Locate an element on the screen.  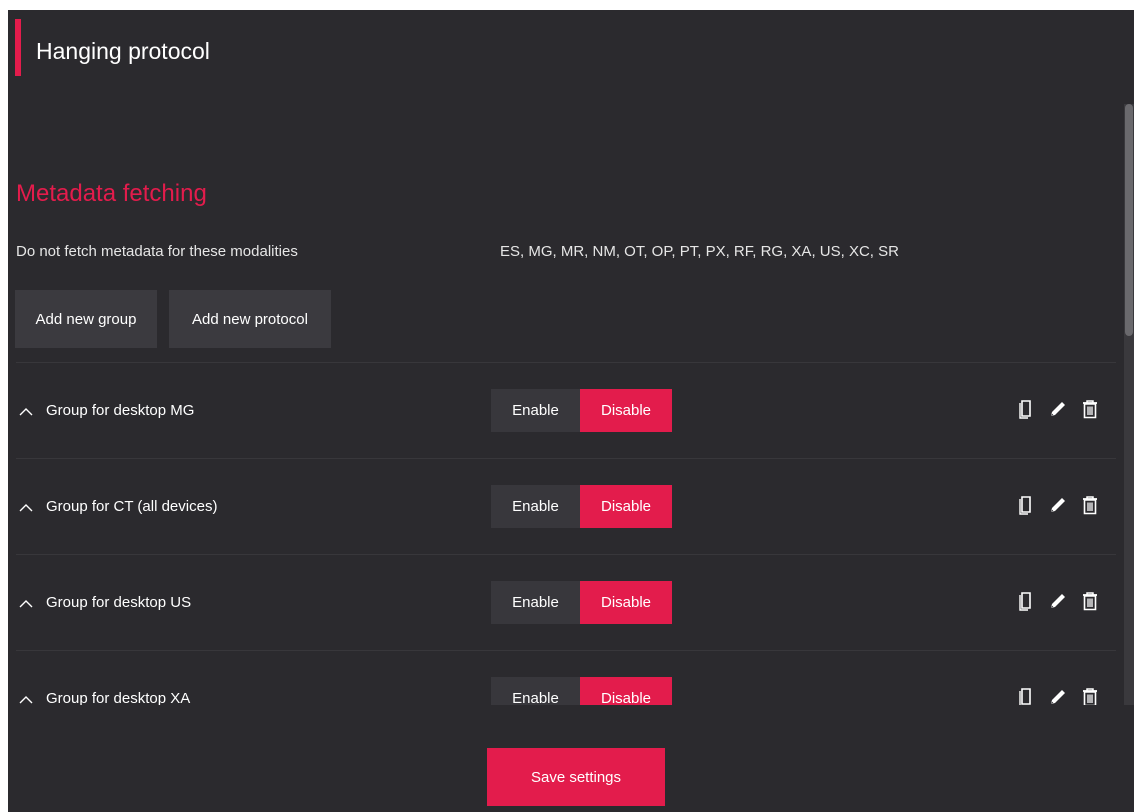
group-row: Group for desktop MG Enable Disable is located at coordinates (566, 411).